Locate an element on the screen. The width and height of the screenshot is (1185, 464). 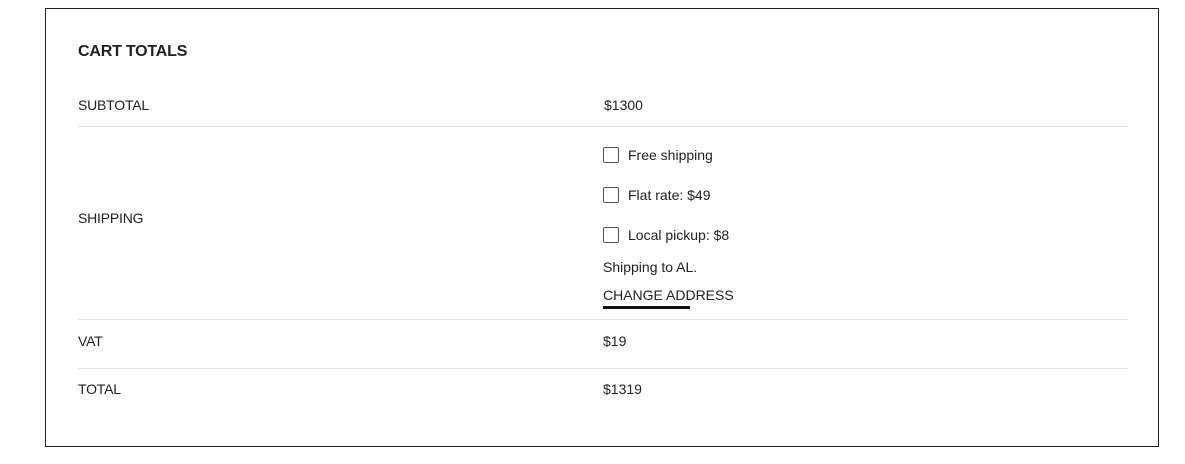
total-value: $1319 is located at coordinates (622, 389).